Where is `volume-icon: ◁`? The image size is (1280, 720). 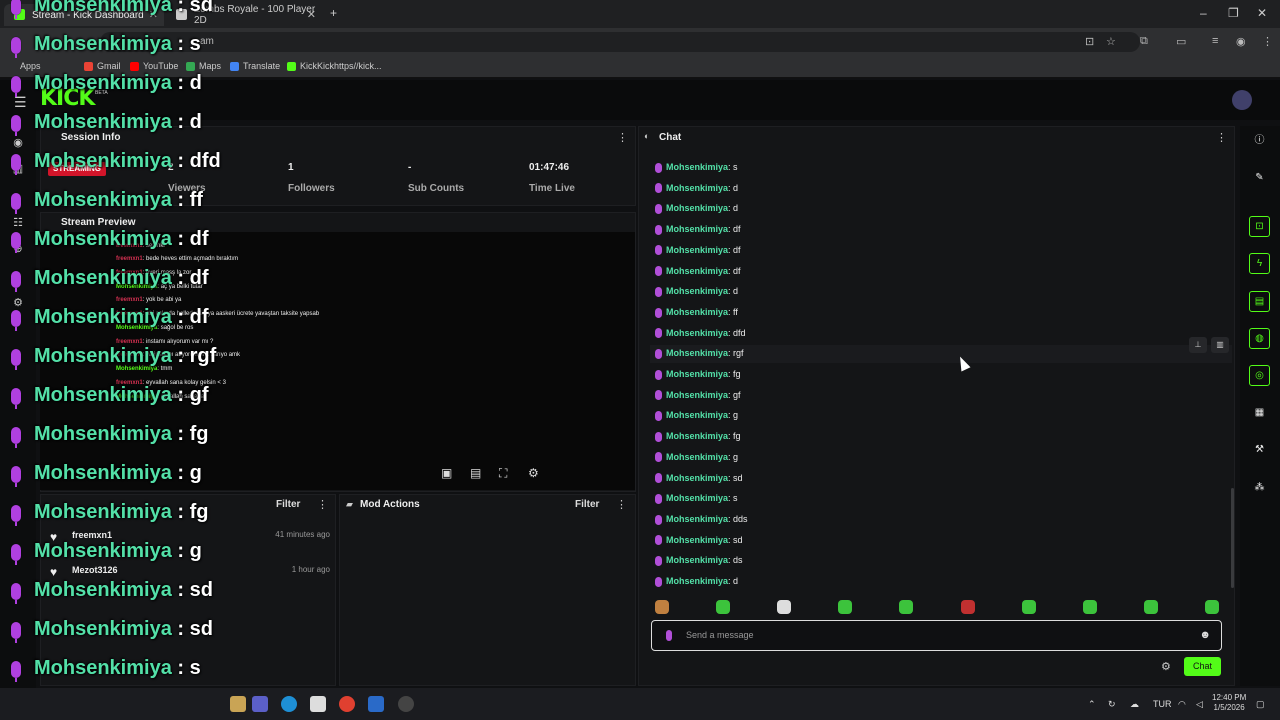 volume-icon: ◁ is located at coordinates (1199, 704).